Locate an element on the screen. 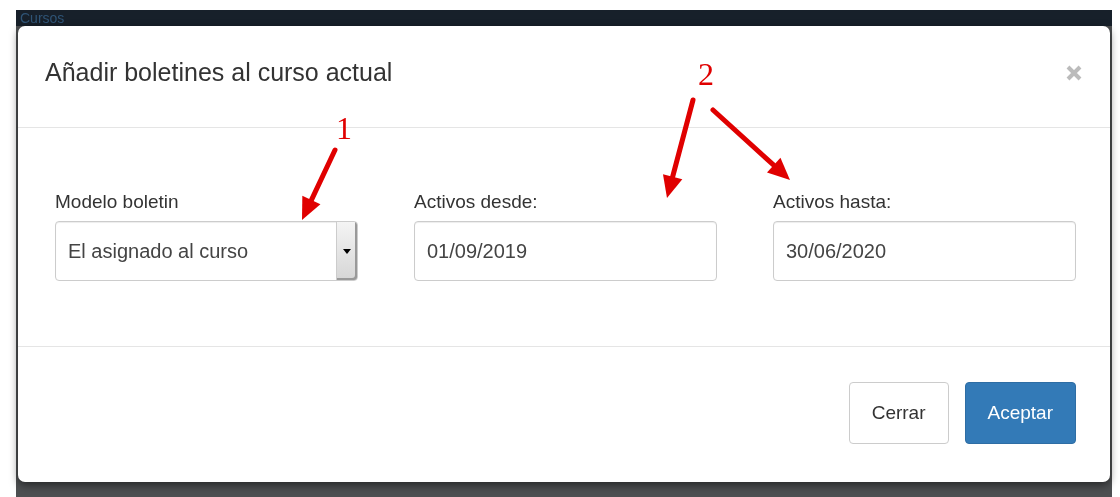 The width and height of the screenshot is (1120, 497). annotation-number: 2 is located at coordinates (706, 74).